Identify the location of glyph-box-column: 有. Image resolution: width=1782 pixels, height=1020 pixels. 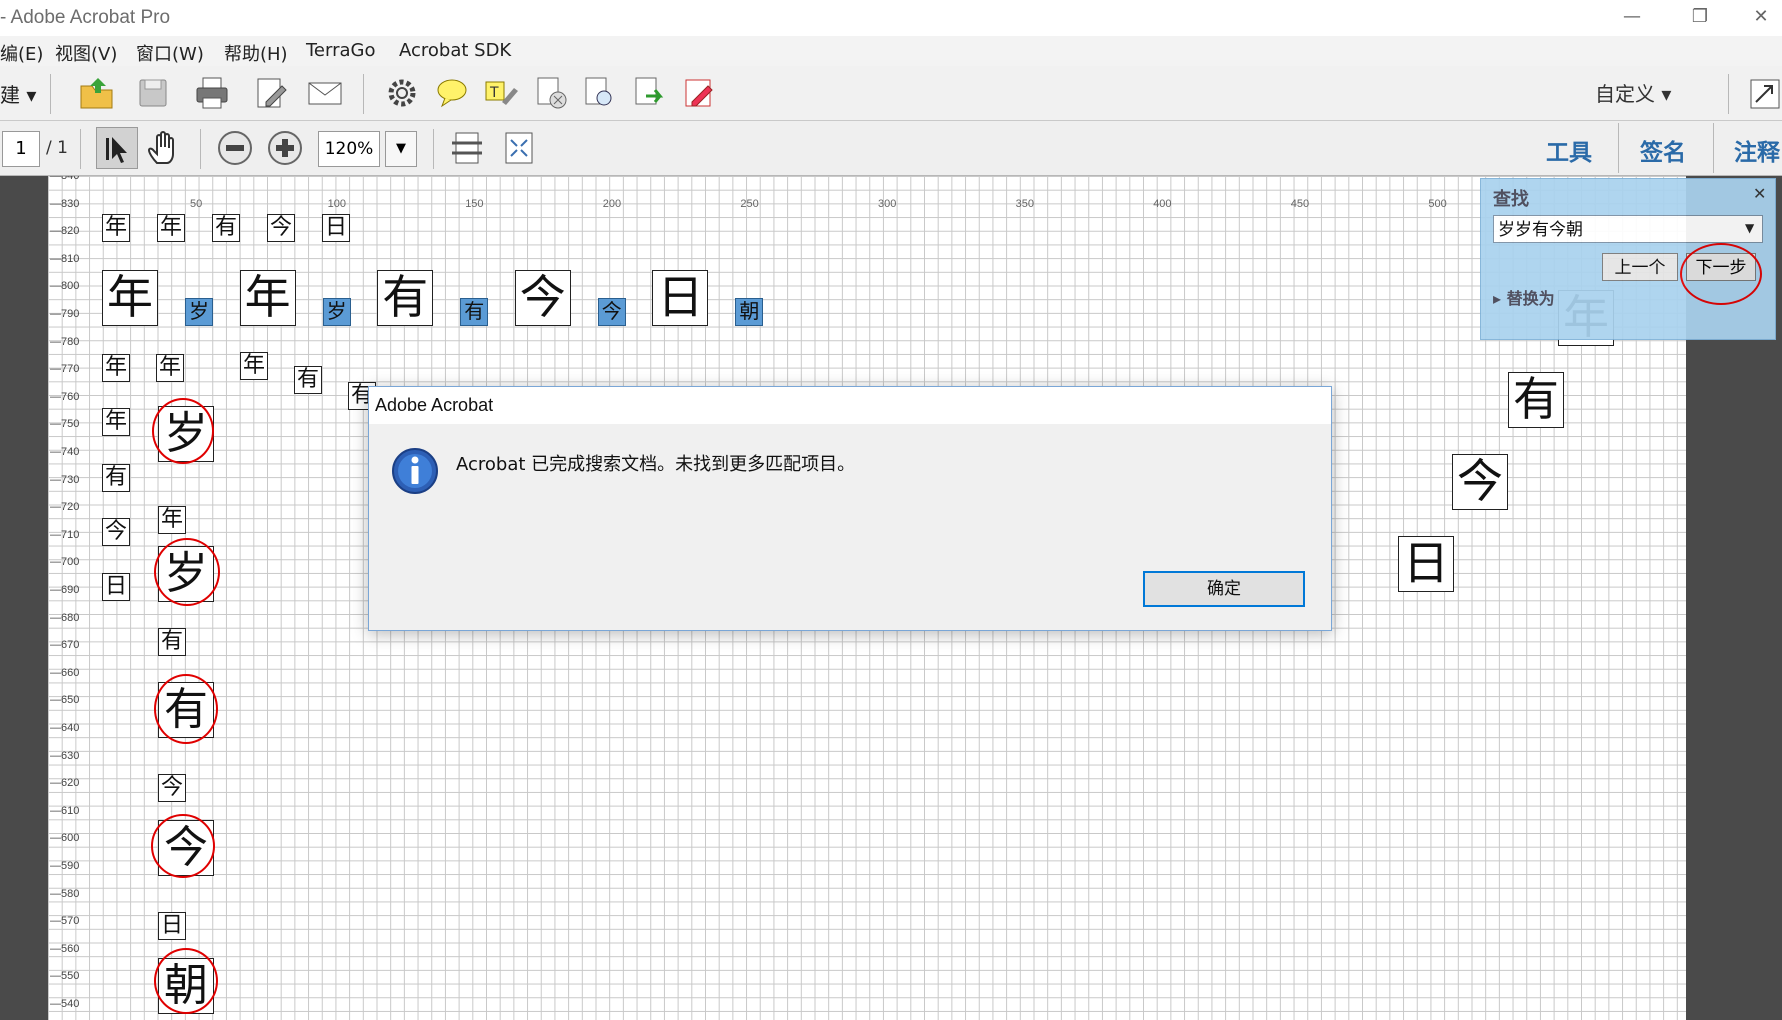
(172, 642).